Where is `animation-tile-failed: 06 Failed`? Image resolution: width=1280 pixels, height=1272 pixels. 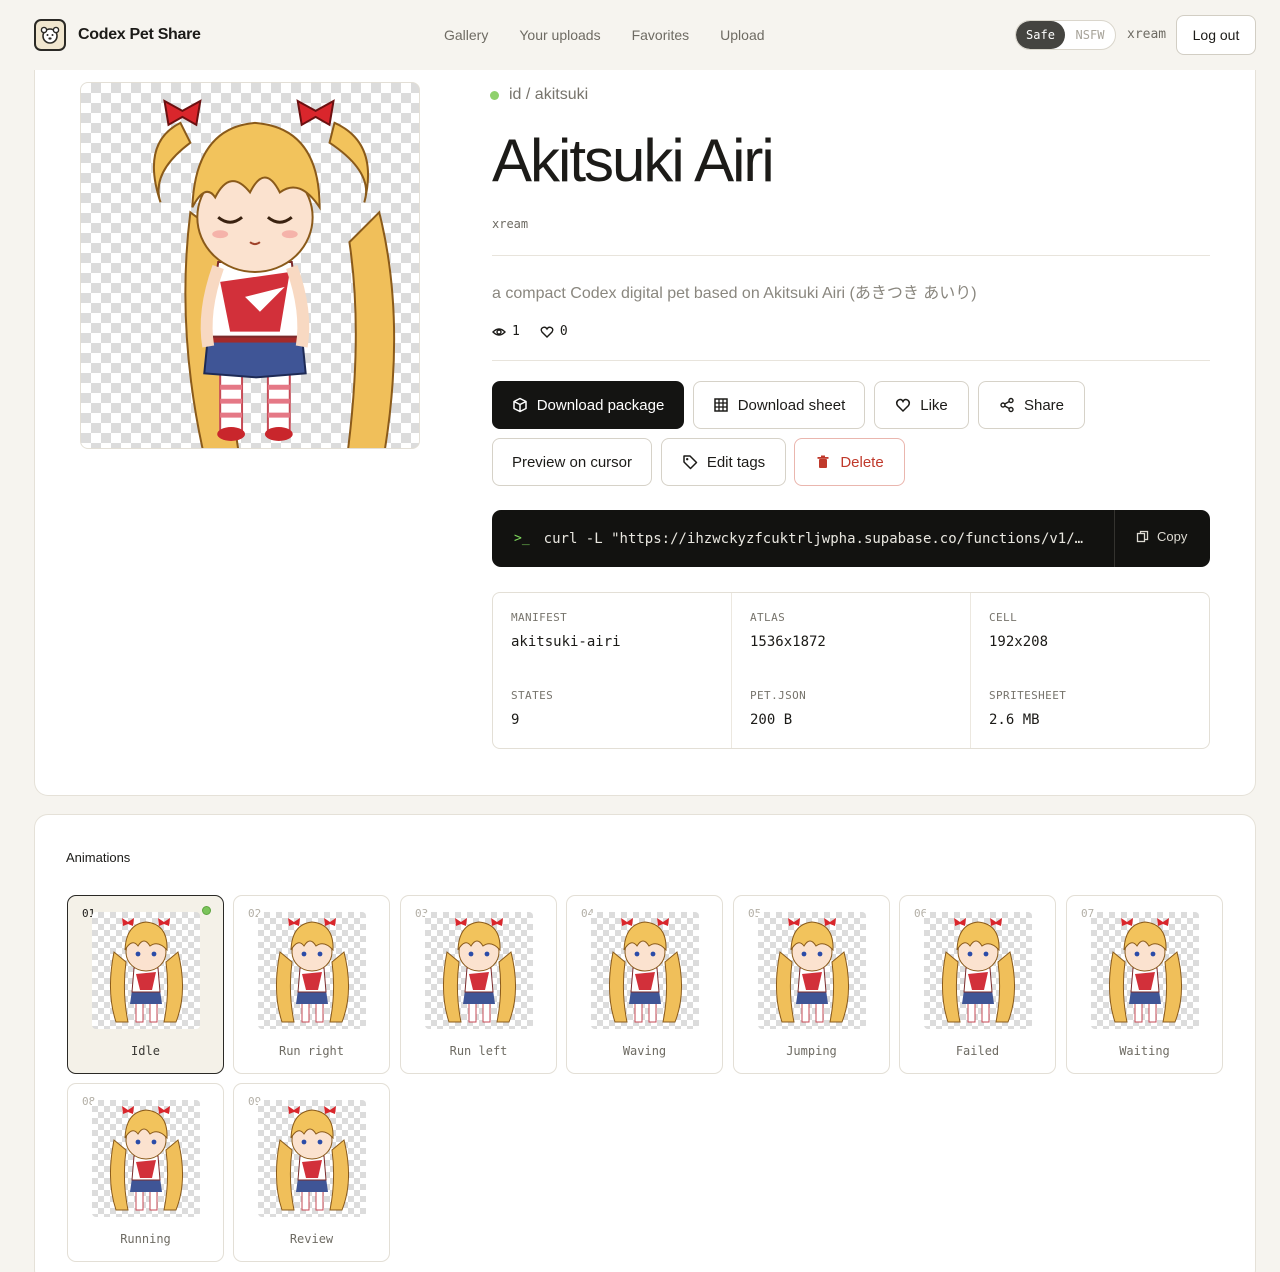 animation-tile-failed: 06 Failed is located at coordinates (977, 984).